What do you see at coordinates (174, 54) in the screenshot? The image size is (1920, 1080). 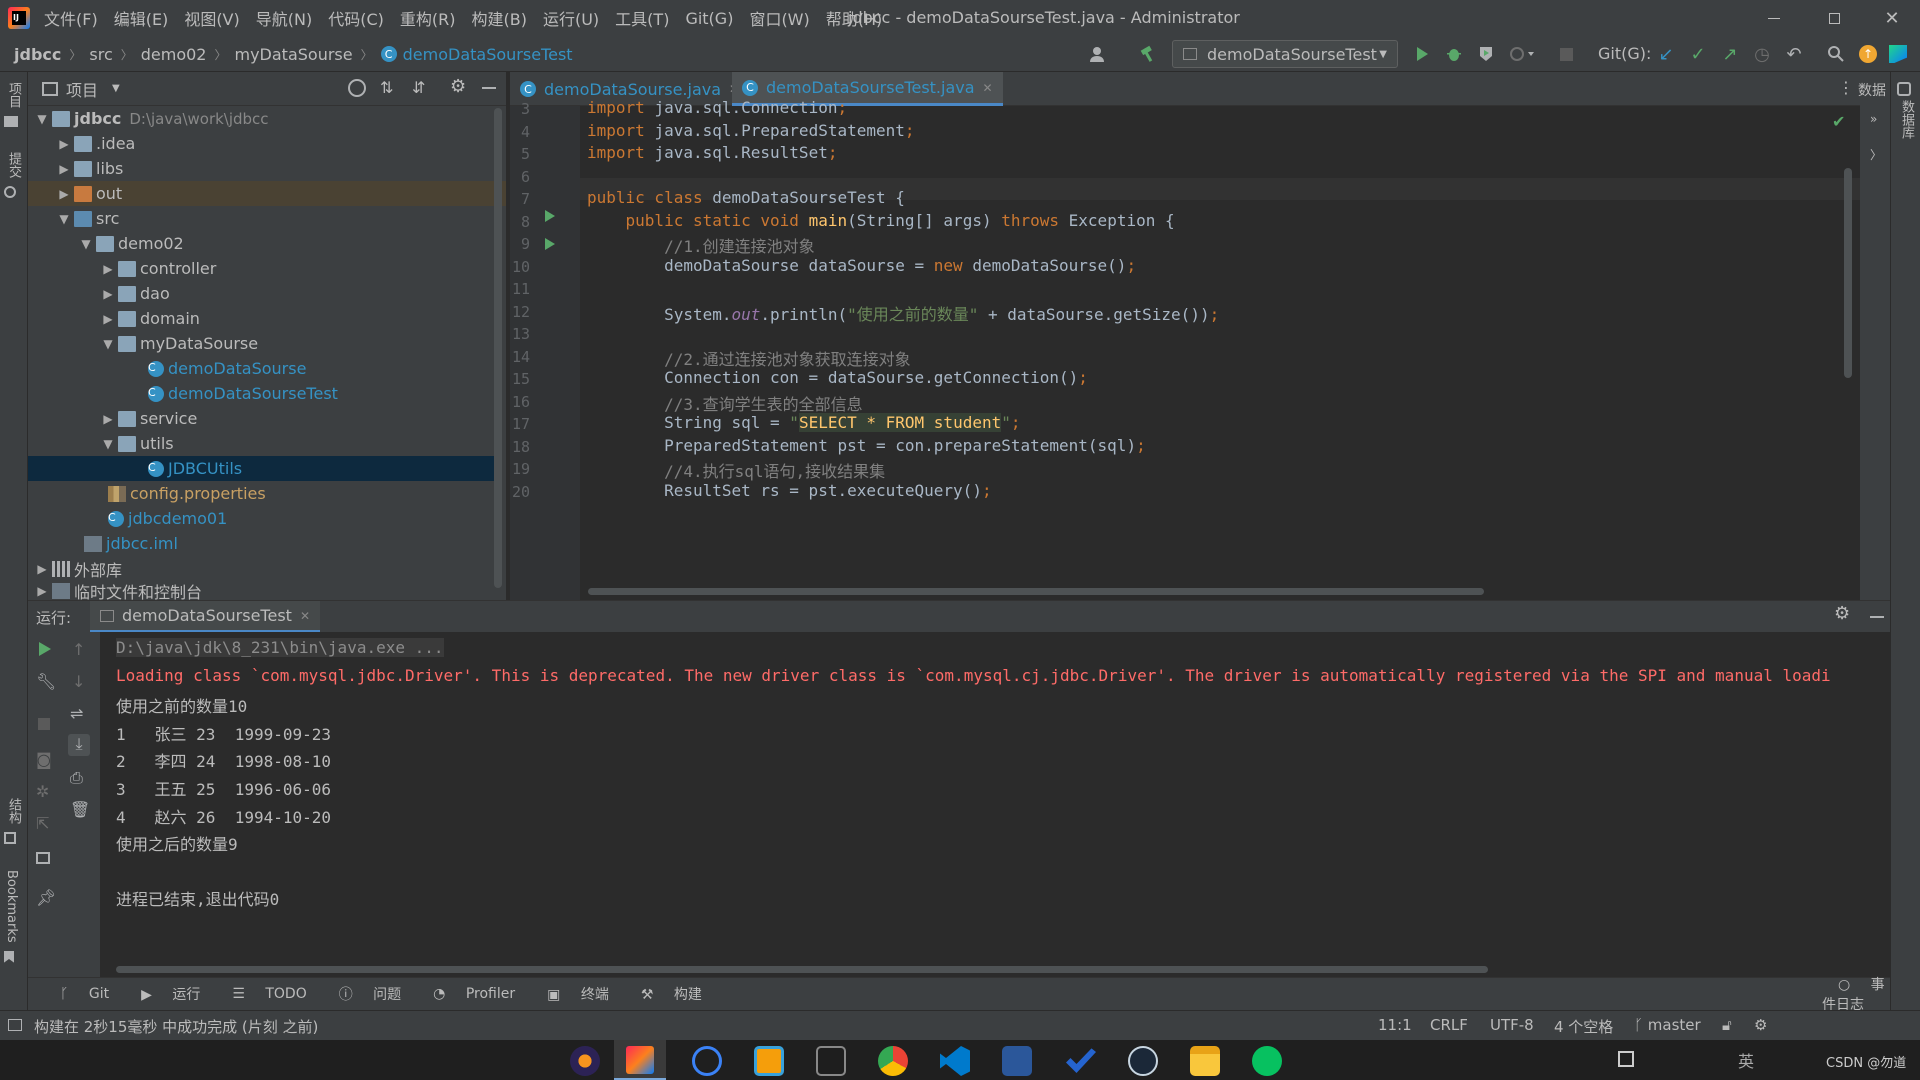 I see `crumb-package: demo02` at bounding box center [174, 54].